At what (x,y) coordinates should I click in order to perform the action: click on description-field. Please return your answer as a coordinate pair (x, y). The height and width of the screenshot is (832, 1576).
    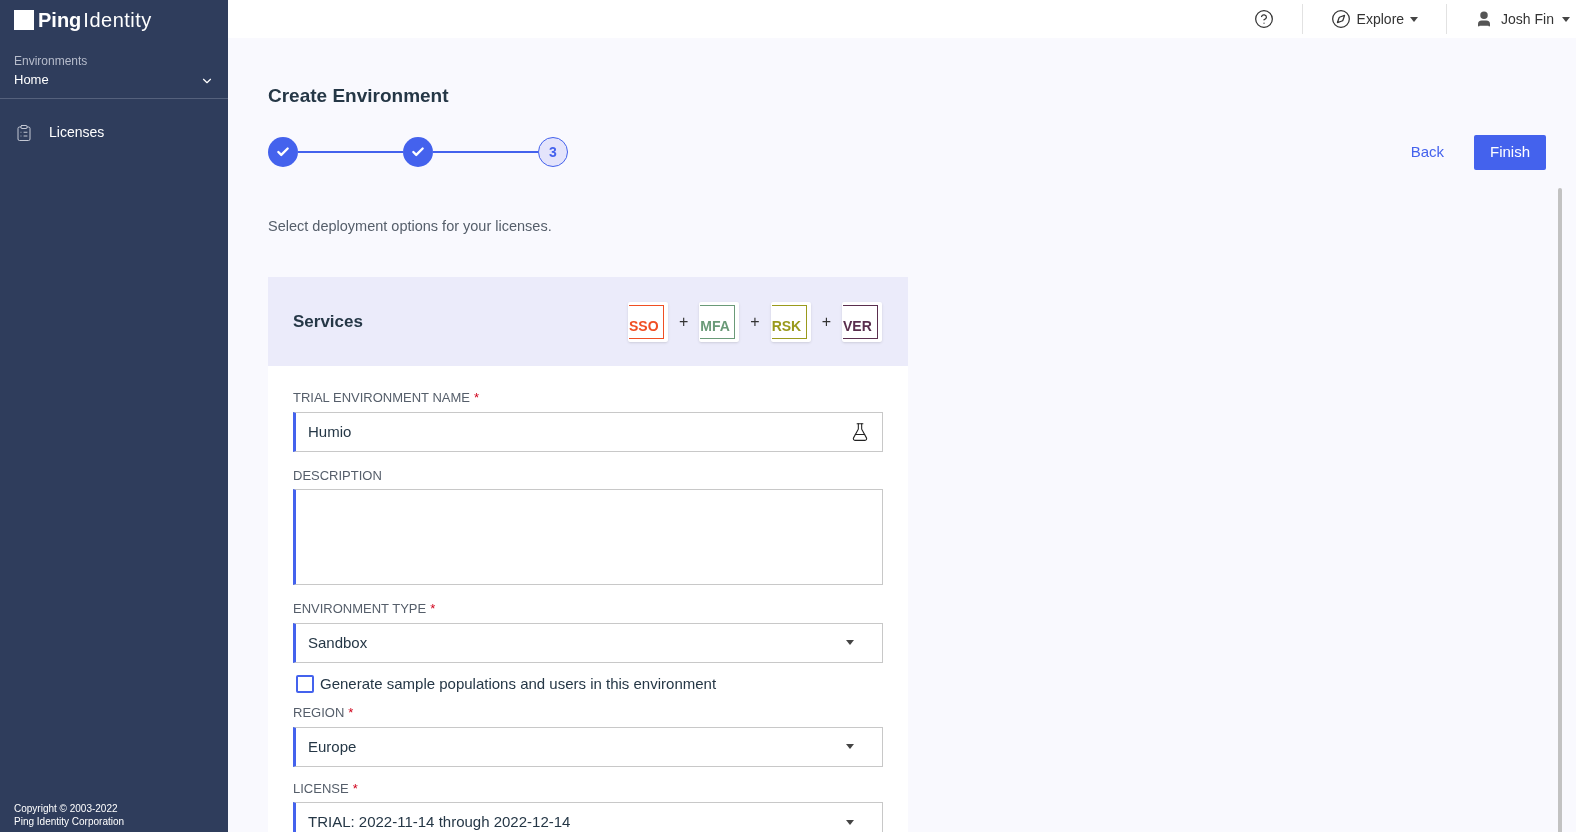
    Looking at the image, I should click on (588, 537).